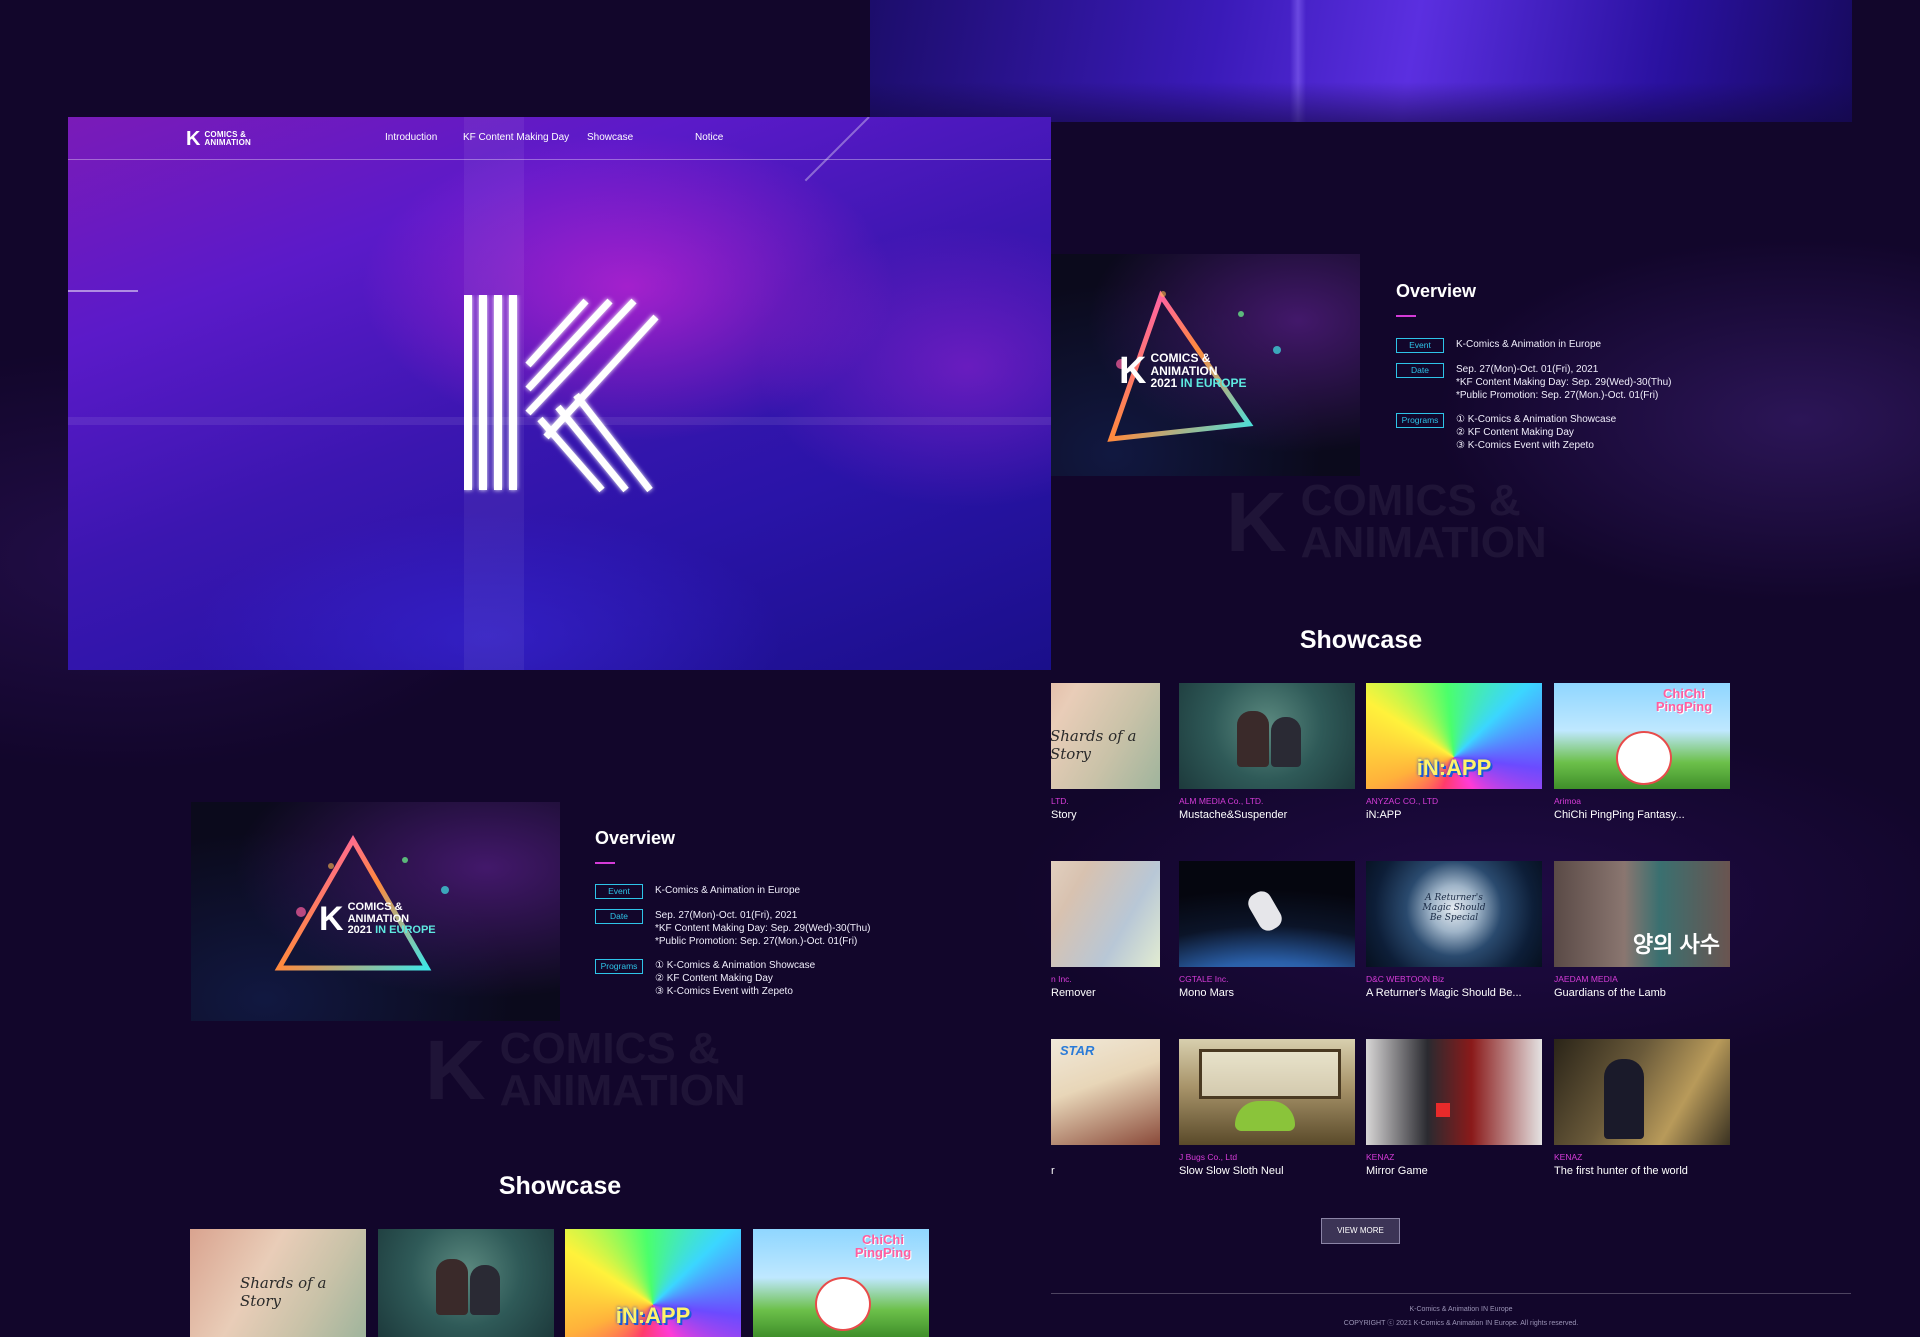 Image resolution: width=1920 pixels, height=1337 pixels. I want to click on card-title: Guardians of the Lamb, so click(1610, 993).